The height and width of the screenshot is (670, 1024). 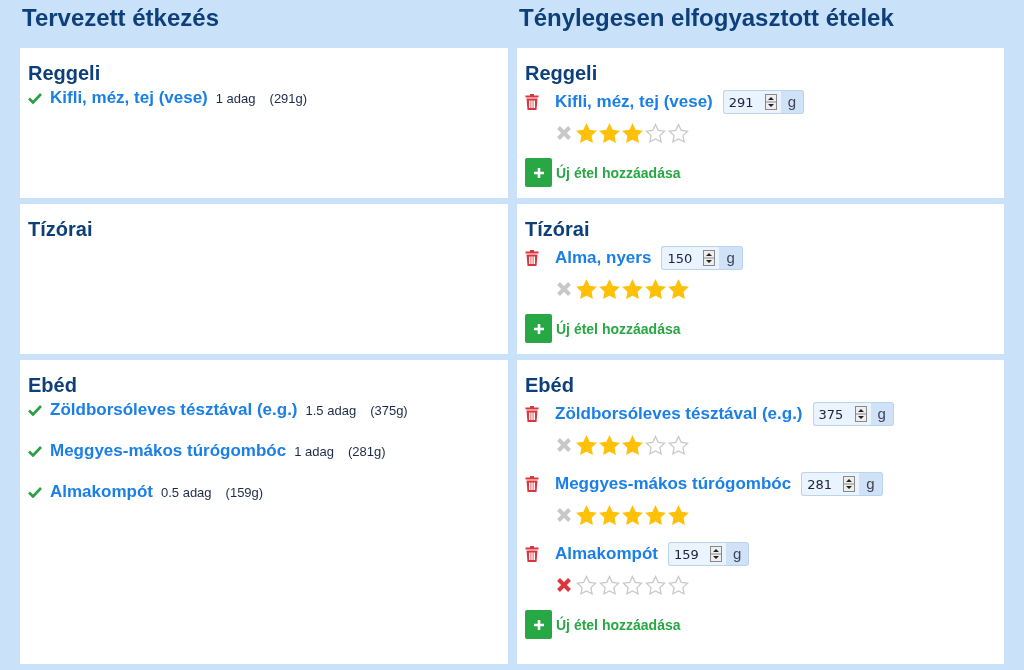 I want to click on food-link: Alma, nyers, so click(x=603, y=258).